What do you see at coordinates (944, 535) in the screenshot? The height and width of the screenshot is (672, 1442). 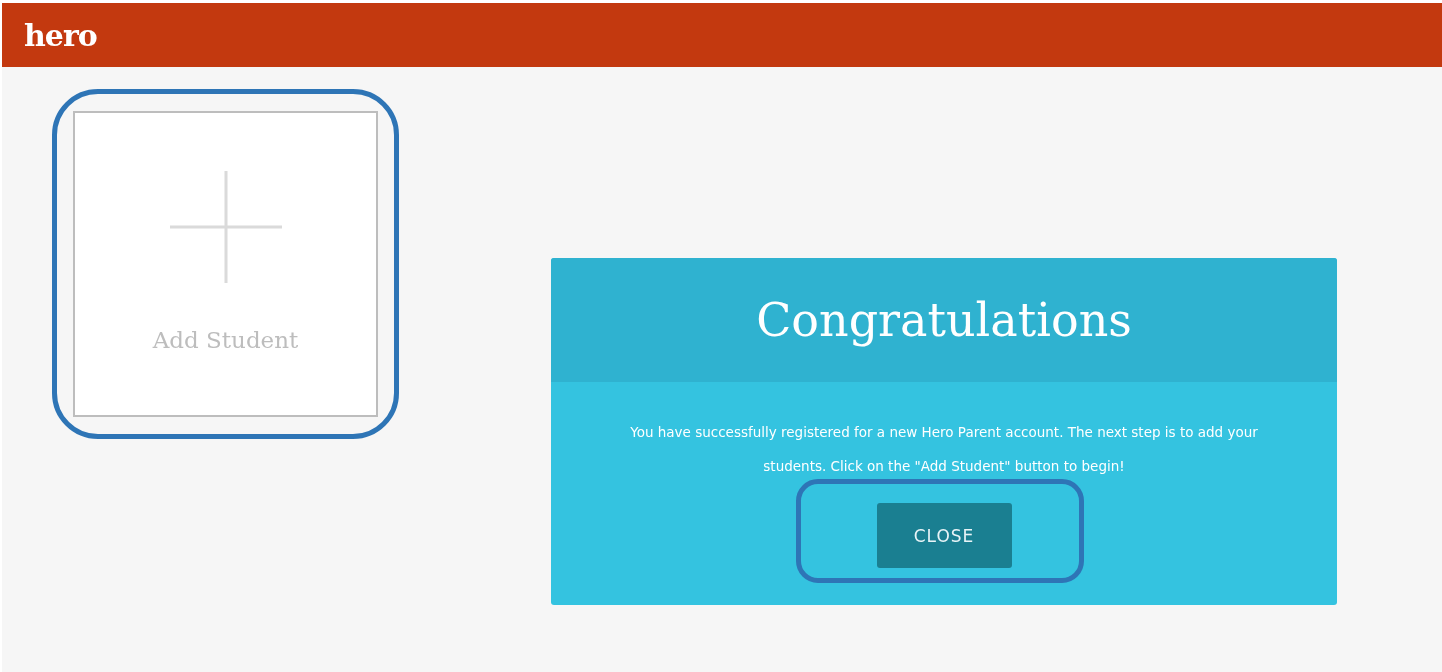 I see `close-button: CLOSE` at bounding box center [944, 535].